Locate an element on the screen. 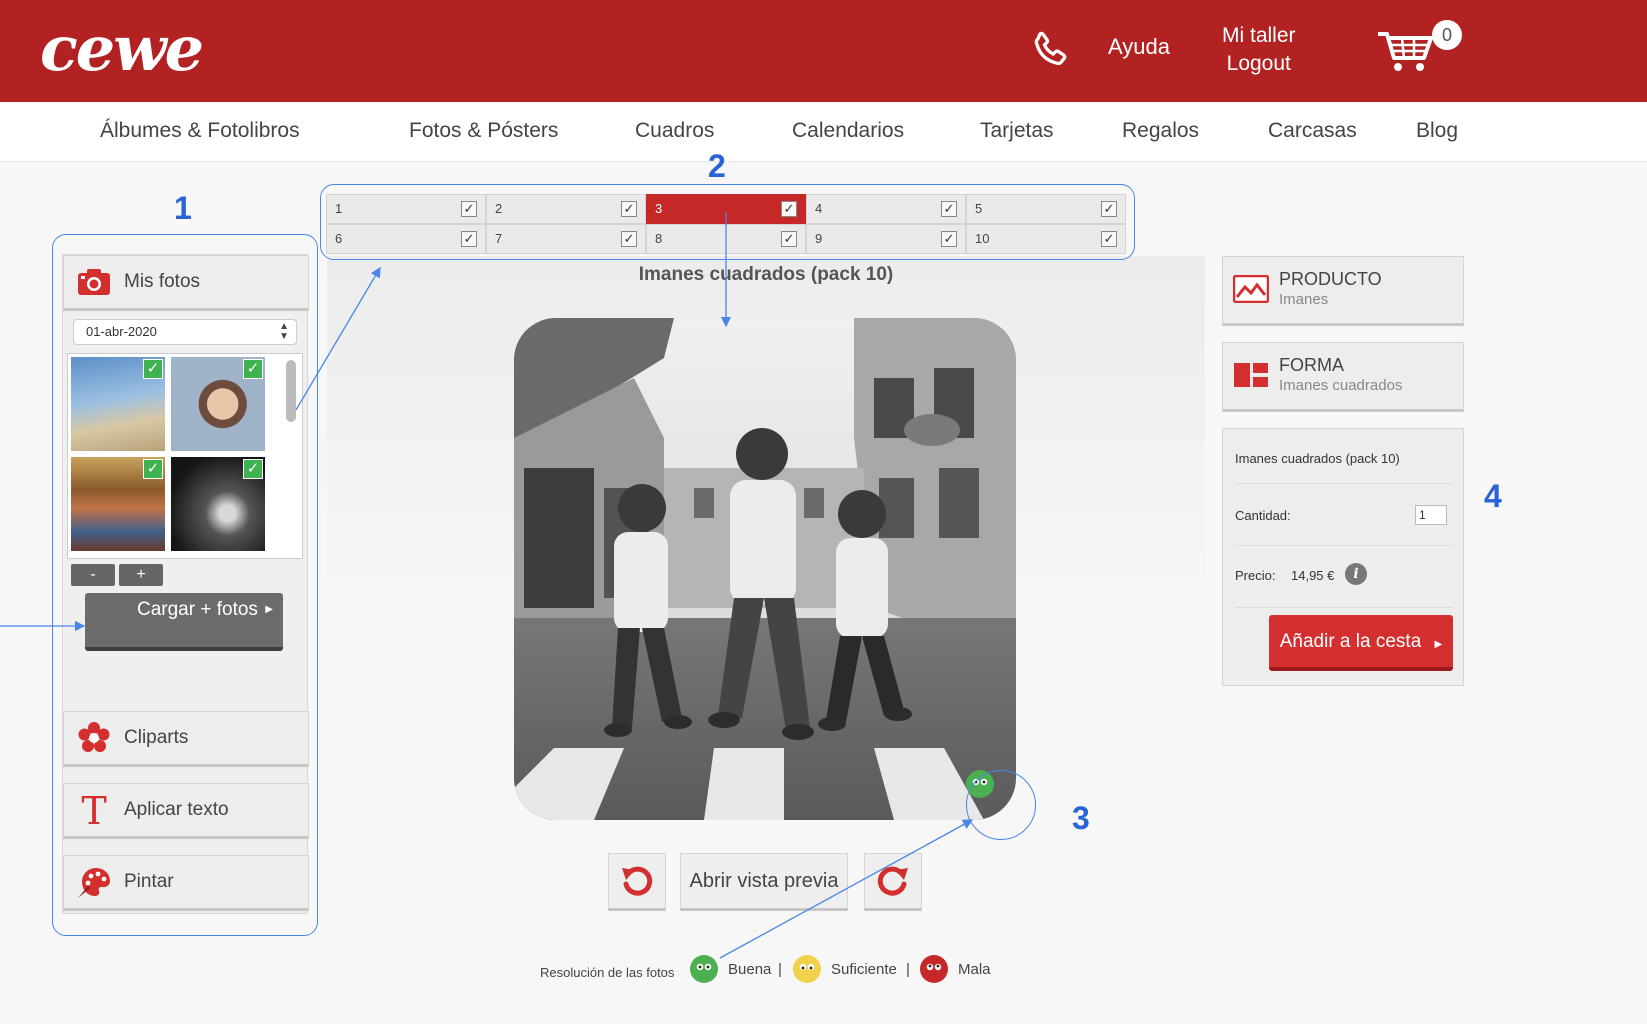 This screenshot has height=1024, width=1647. top-header: cewe Ayuda Mi taller Logout 0 is located at coordinates (823, 51).